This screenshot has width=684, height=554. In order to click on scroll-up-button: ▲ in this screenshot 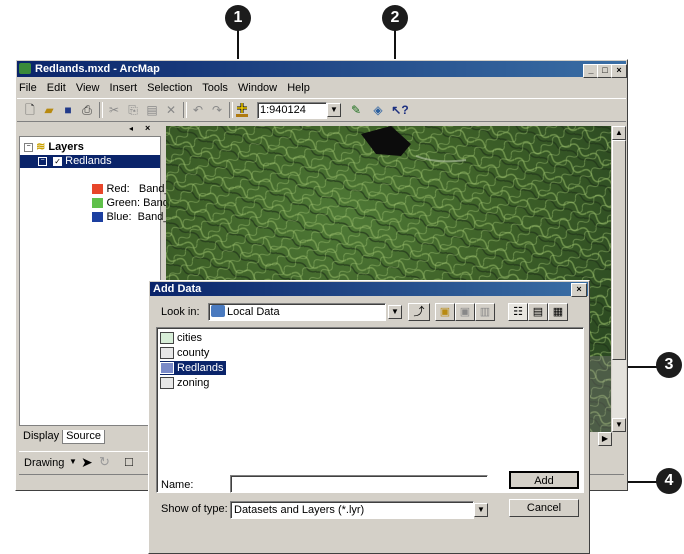, I will do `click(619, 133)`.